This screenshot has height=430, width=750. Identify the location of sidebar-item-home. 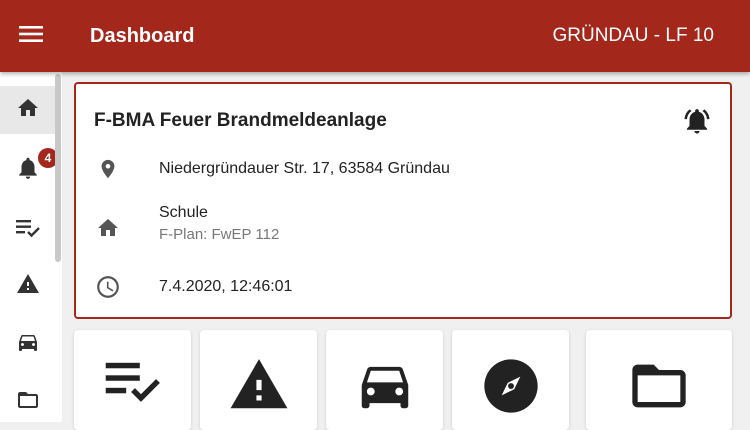
(27, 110).